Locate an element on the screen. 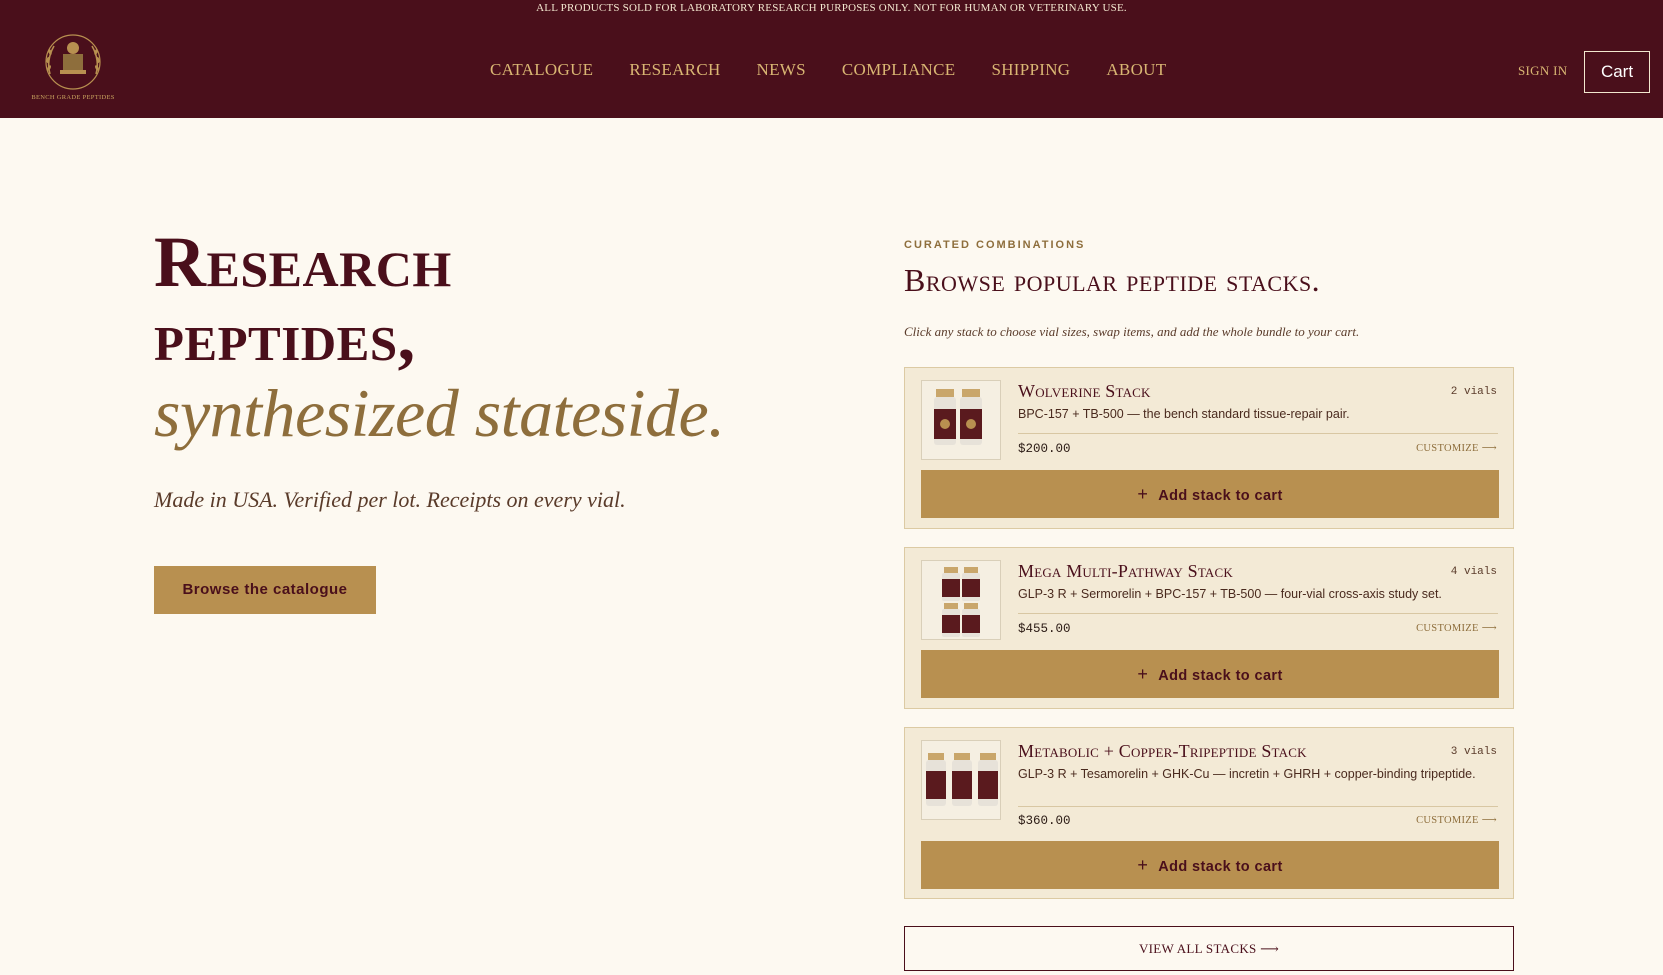 The width and height of the screenshot is (1663, 975). stack-vial-count: 4 vials is located at coordinates (1473, 572).